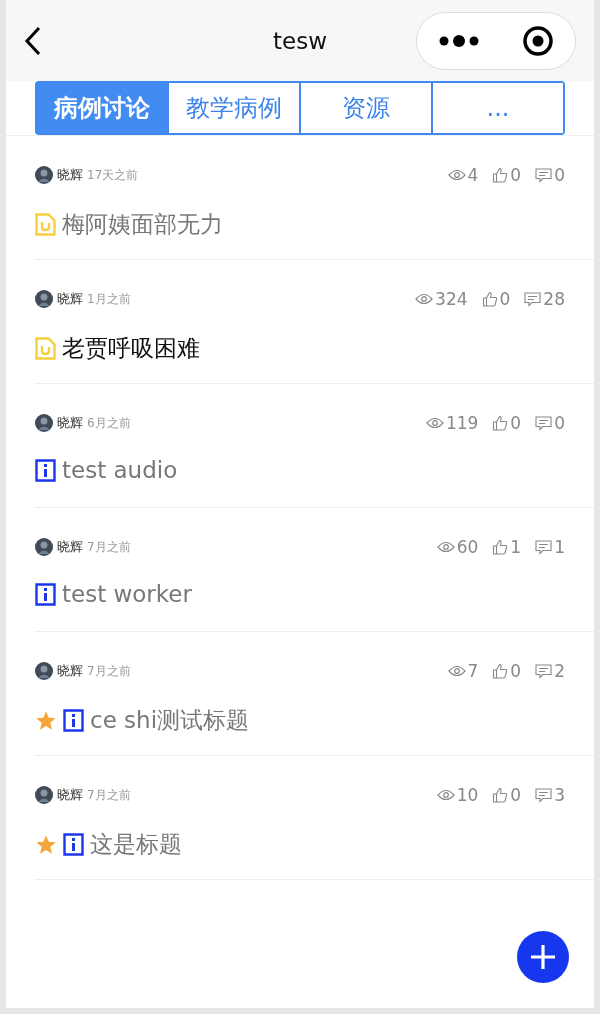 This screenshot has width=600, height=1014. What do you see at coordinates (300, 40) in the screenshot?
I see `page-title: tesw` at bounding box center [300, 40].